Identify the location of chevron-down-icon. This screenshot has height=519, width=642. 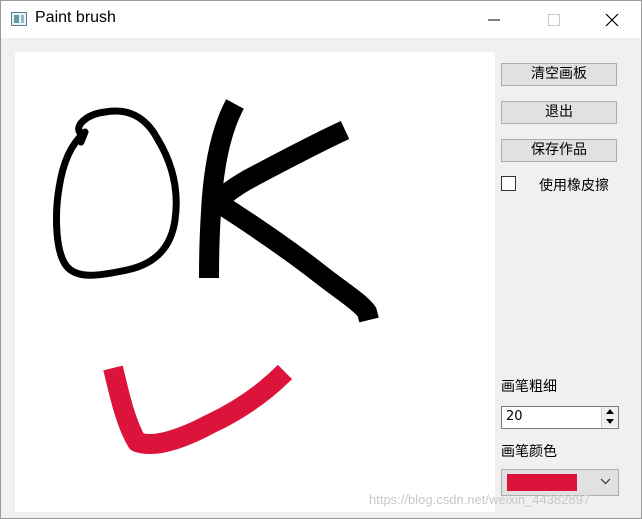
(605, 481).